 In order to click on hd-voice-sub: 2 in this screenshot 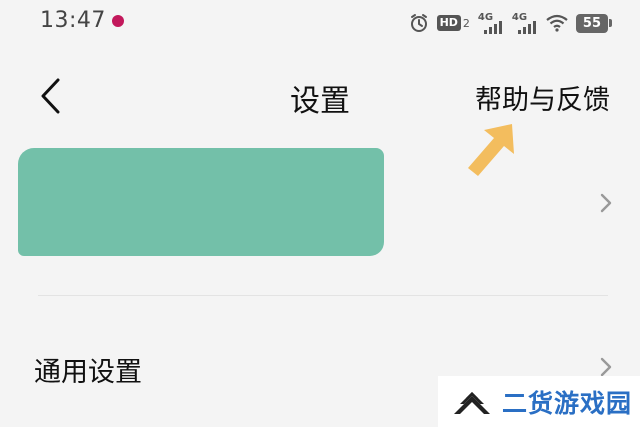, I will do `click(466, 23)`.